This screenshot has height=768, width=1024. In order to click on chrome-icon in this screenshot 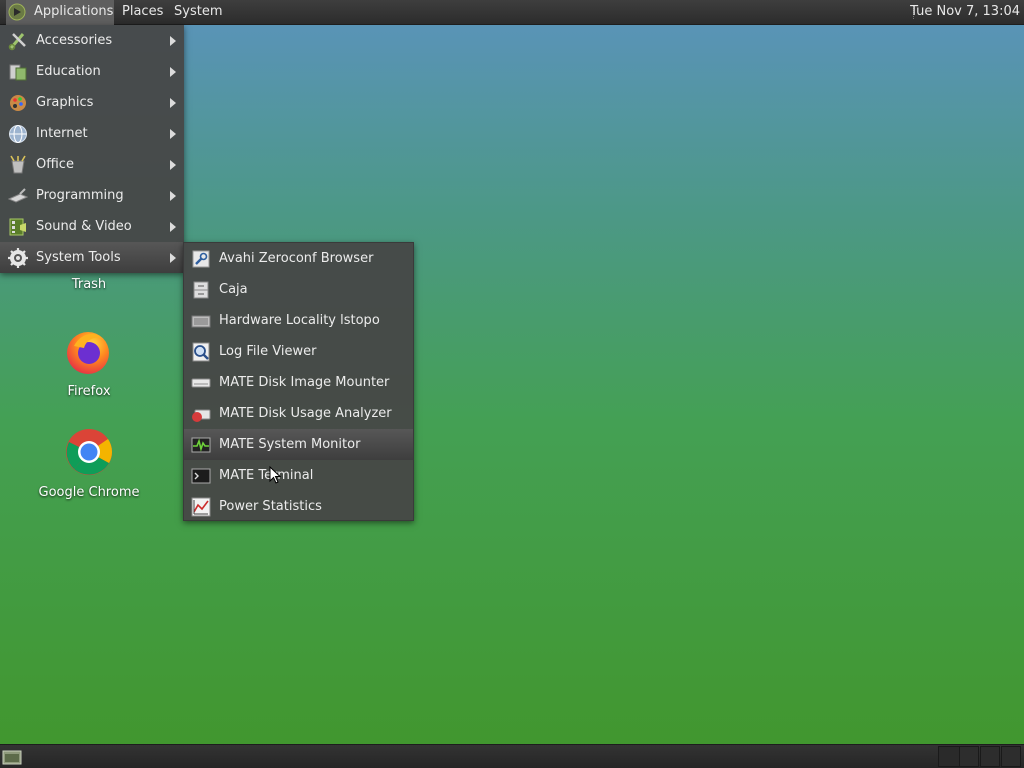, I will do `click(89, 452)`.